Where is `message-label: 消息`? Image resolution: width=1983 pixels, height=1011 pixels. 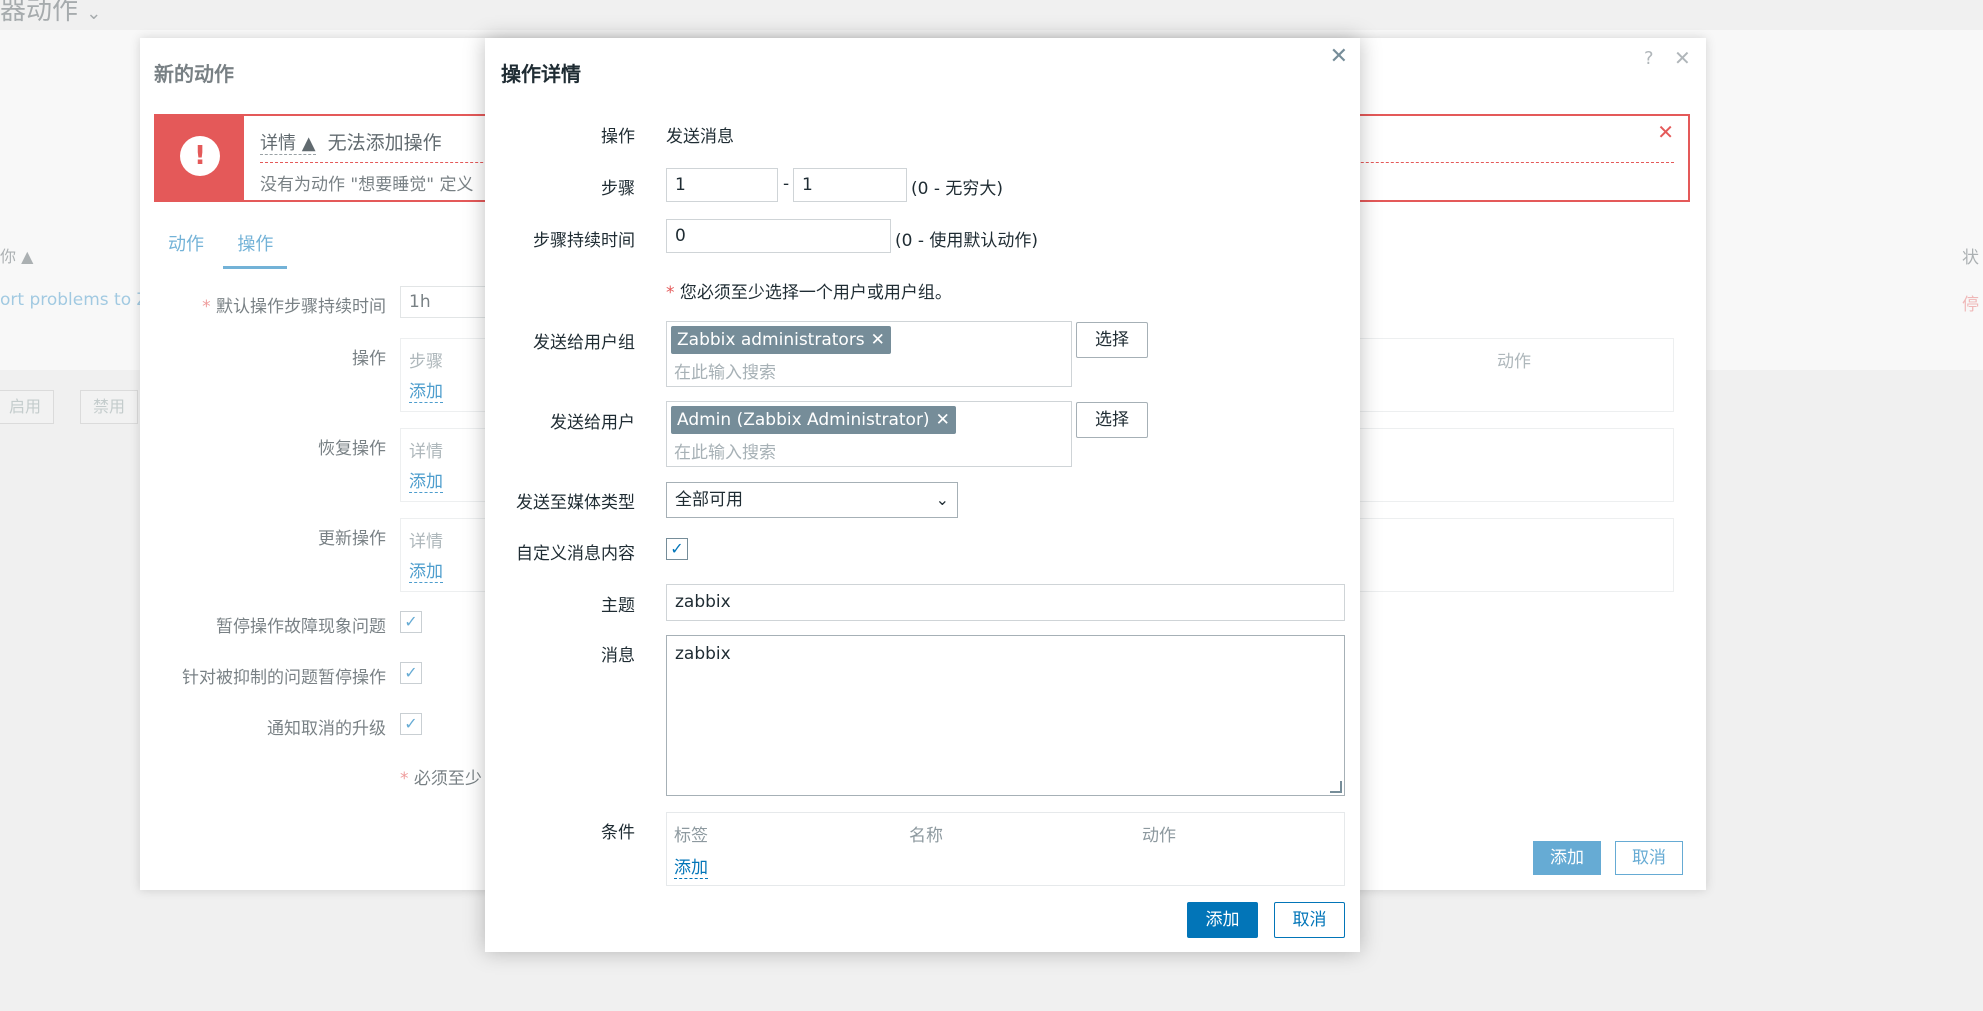 message-label: 消息 is located at coordinates (618, 656).